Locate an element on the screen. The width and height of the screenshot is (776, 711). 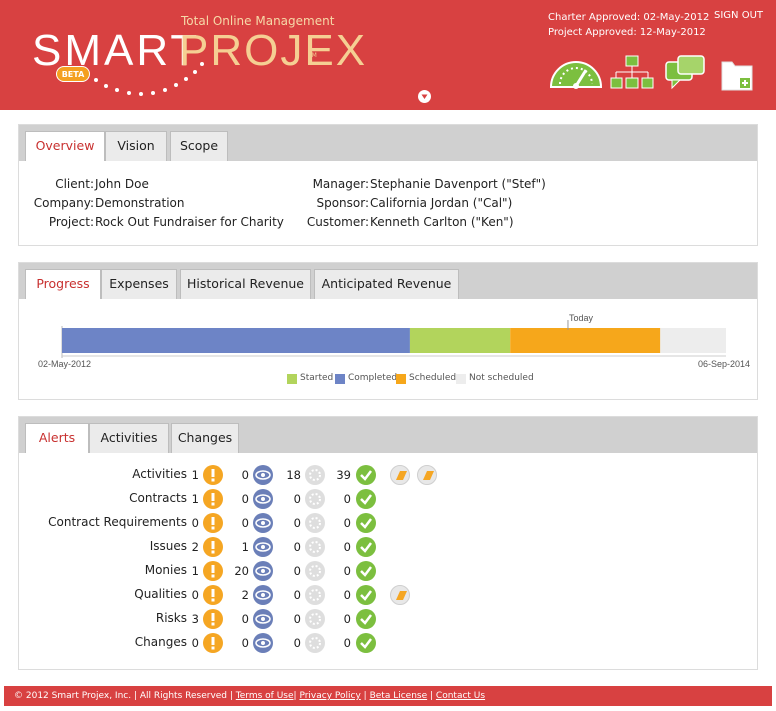
legend-swatch-not-scheduled is located at coordinates (461, 379).